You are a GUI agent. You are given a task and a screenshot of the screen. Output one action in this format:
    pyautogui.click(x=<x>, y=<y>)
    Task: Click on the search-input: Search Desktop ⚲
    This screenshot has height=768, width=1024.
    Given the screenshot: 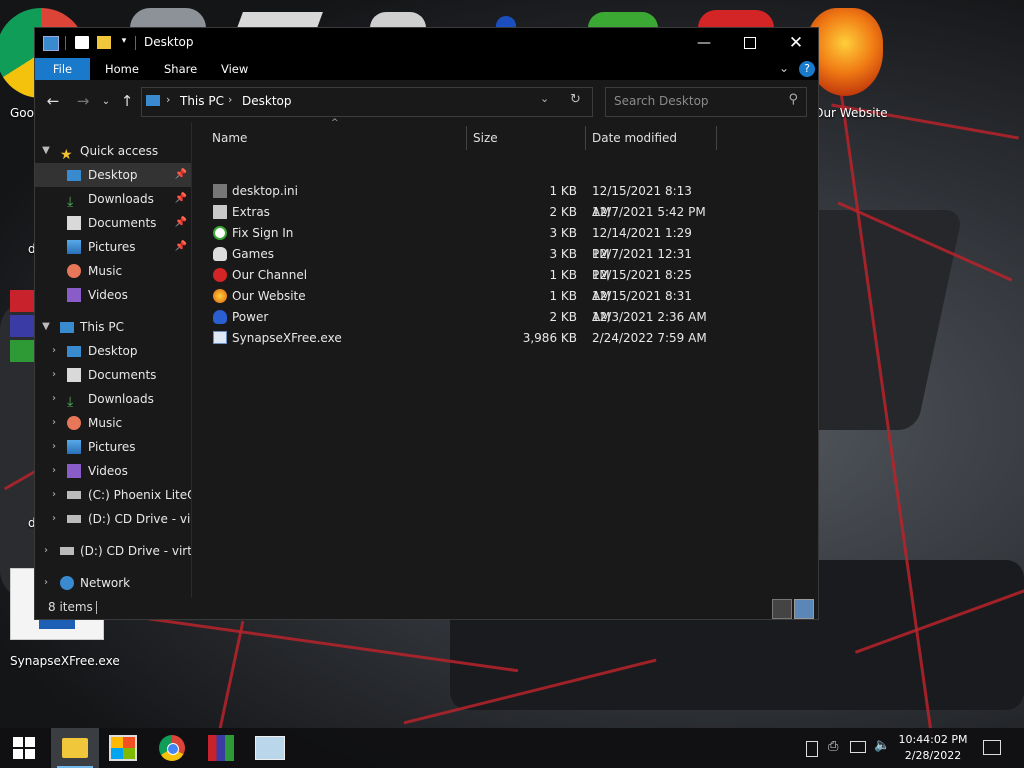 What is the action you would take?
    pyautogui.click(x=706, y=102)
    